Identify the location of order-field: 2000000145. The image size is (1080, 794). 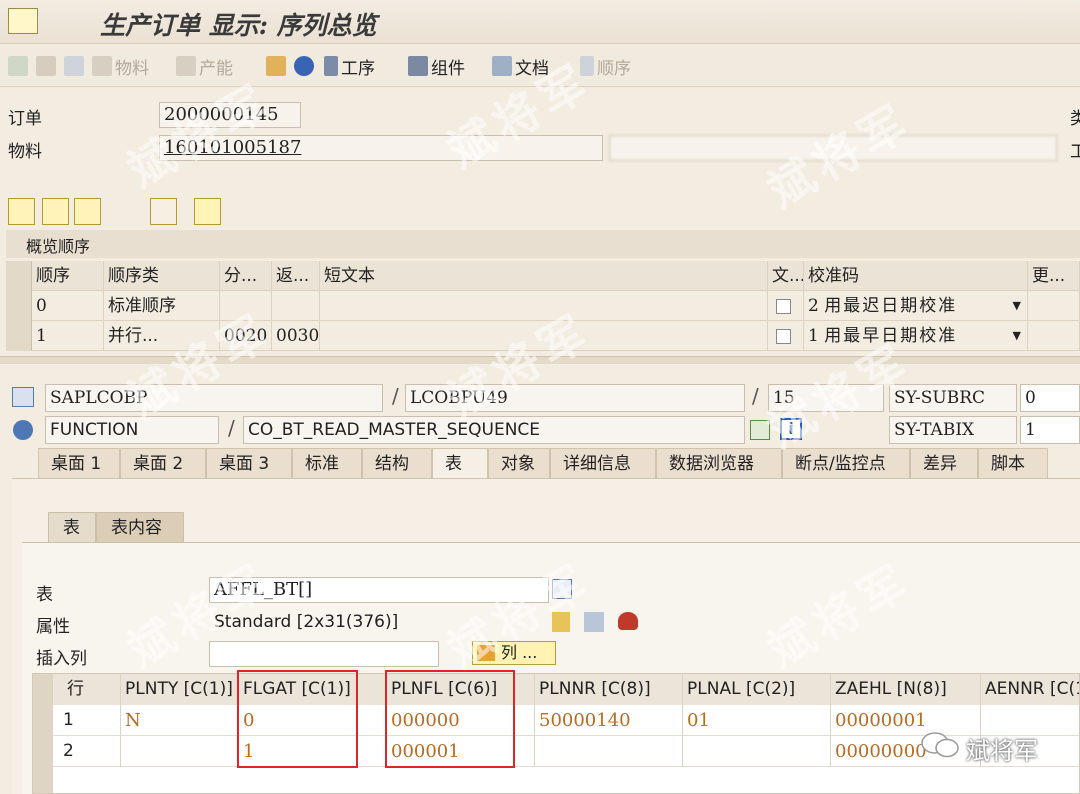
(230, 115).